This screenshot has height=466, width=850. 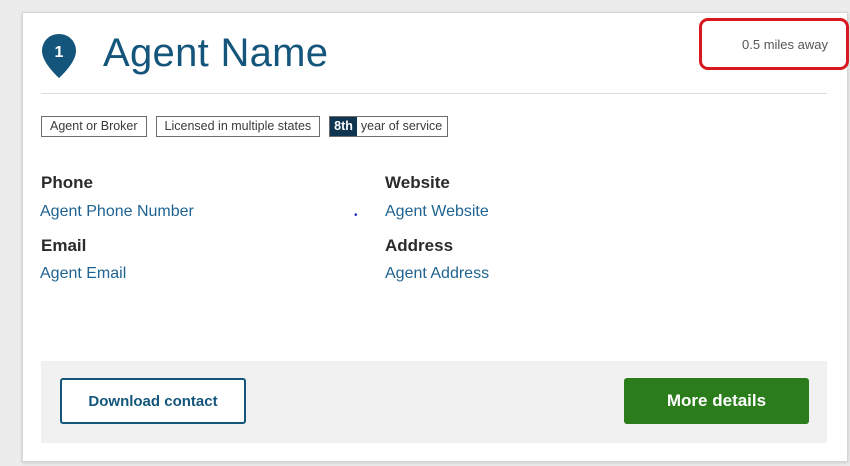 What do you see at coordinates (401, 126) in the screenshot?
I see `years-label: year of service` at bounding box center [401, 126].